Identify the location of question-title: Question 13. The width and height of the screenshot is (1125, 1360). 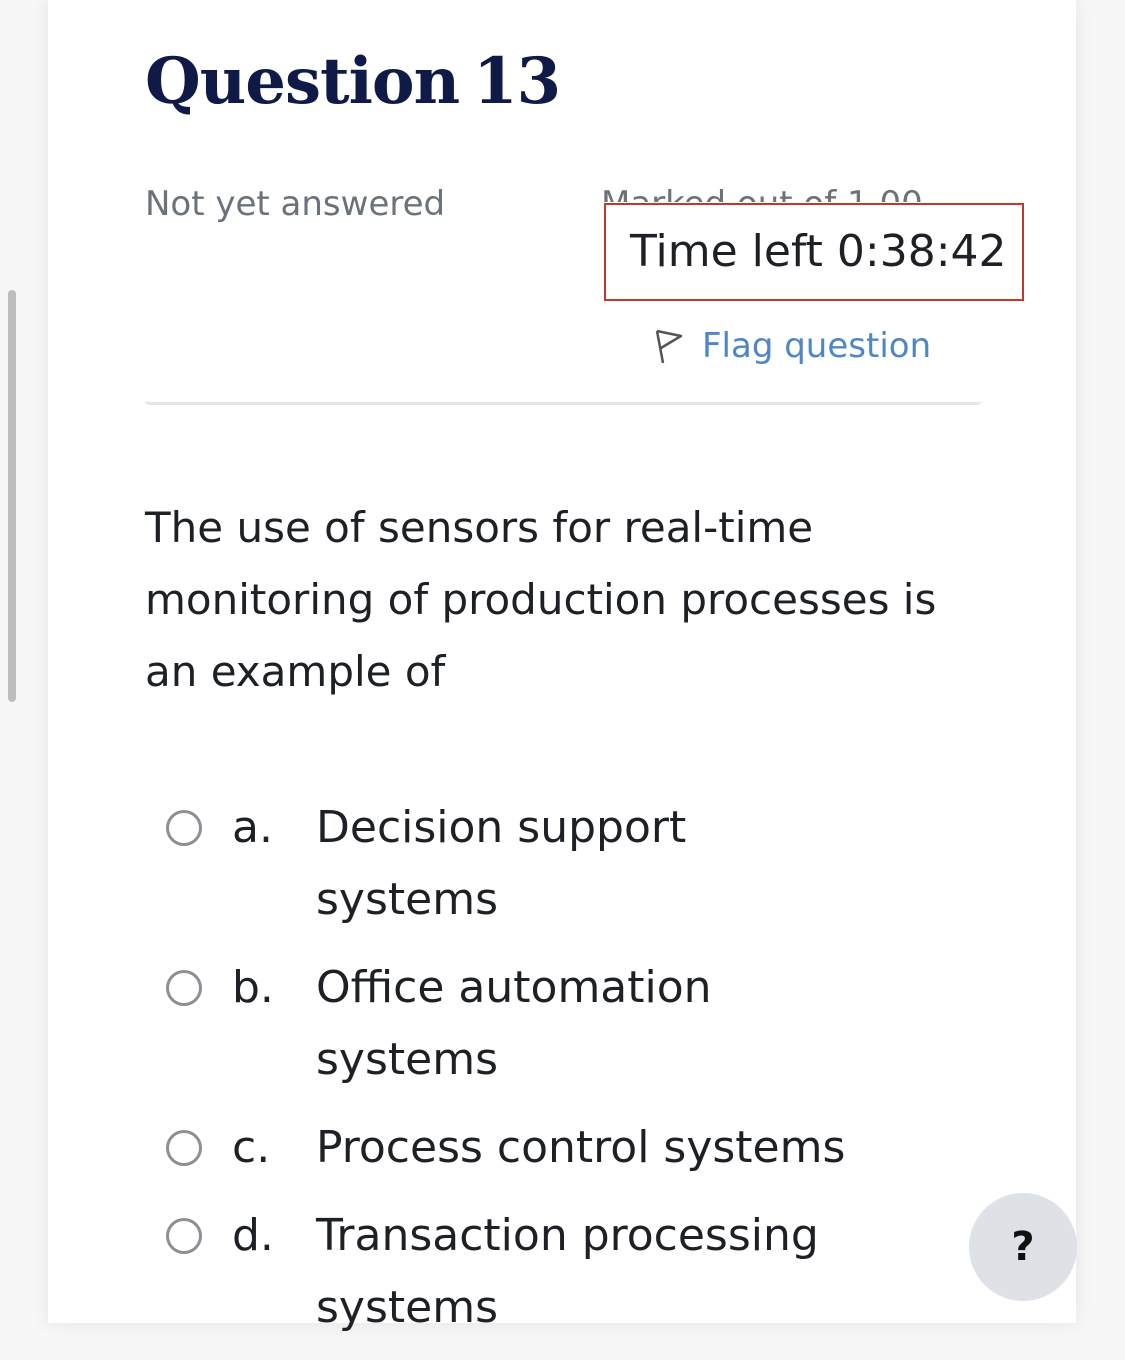
(353, 82).